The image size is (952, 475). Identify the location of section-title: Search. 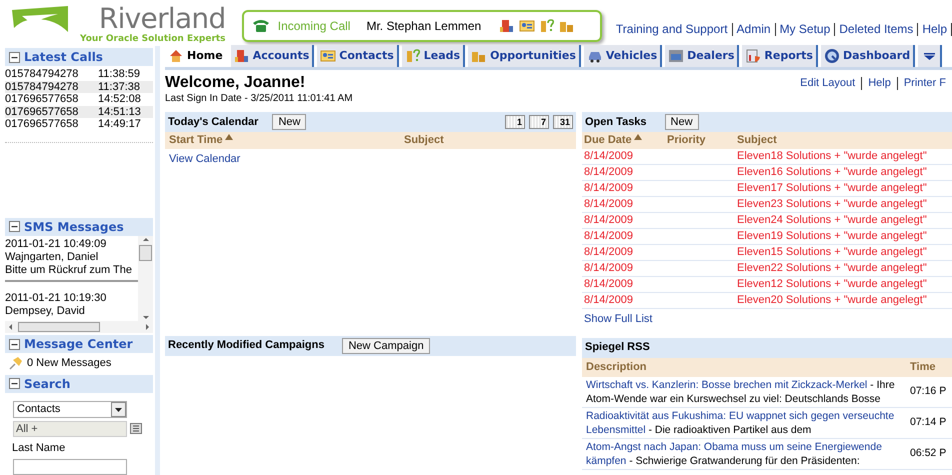
(47, 384).